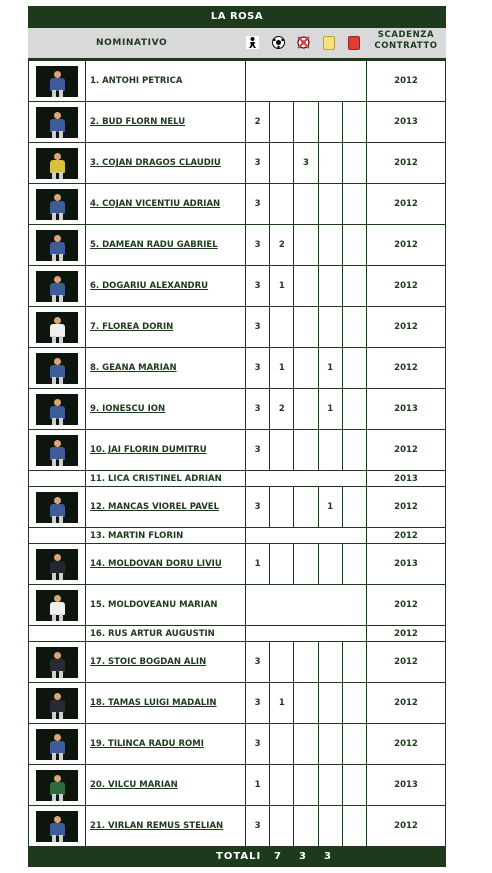  Describe the element at coordinates (306, 163) in the screenshot. I see `stat-autogol: 3` at that location.